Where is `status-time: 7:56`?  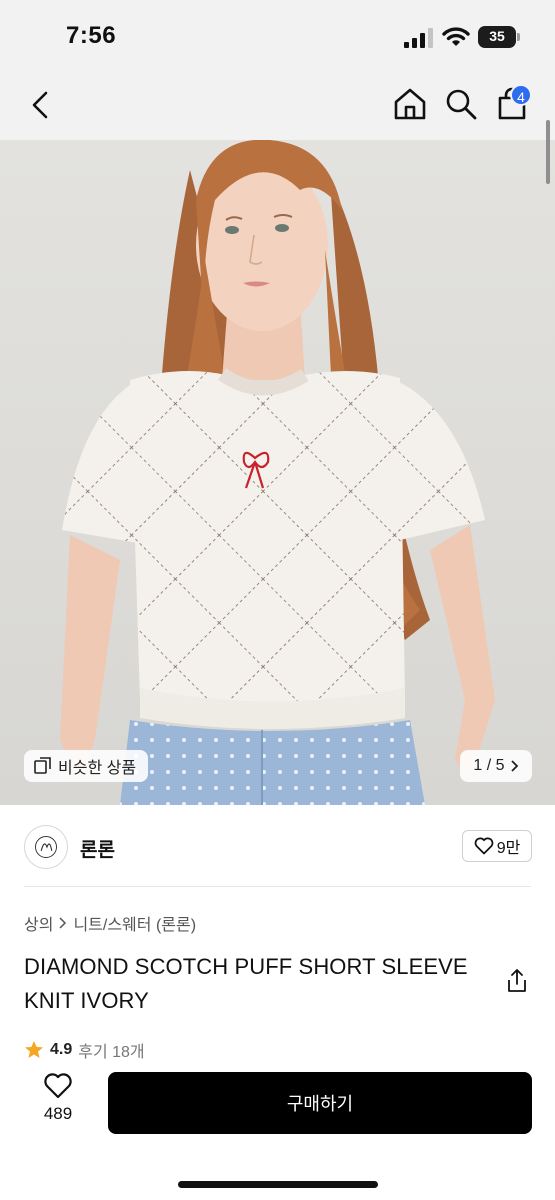 status-time: 7:56 is located at coordinates (91, 35).